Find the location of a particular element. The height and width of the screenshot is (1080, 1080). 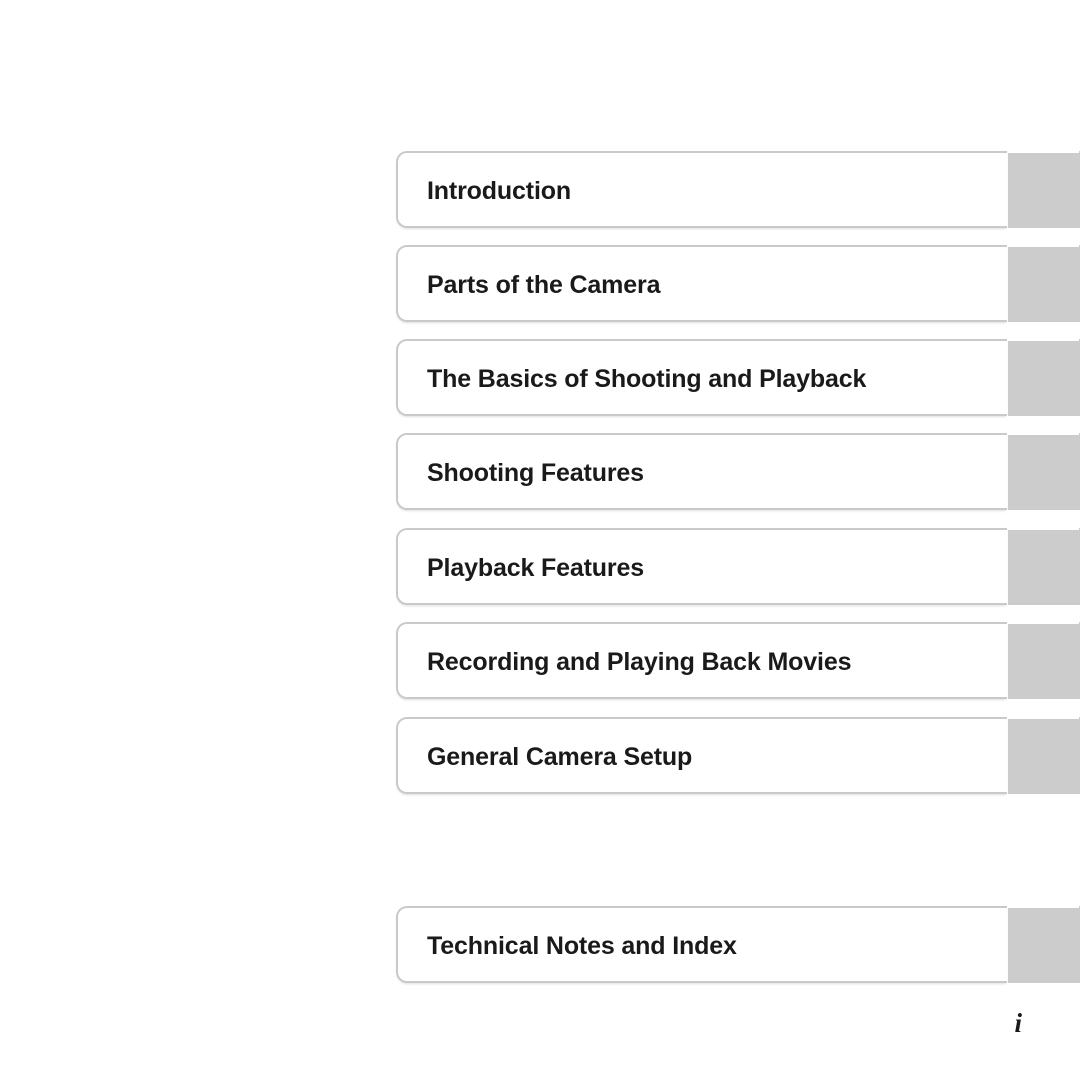

section-card: Parts of the Camera is located at coordinates (737, 283).